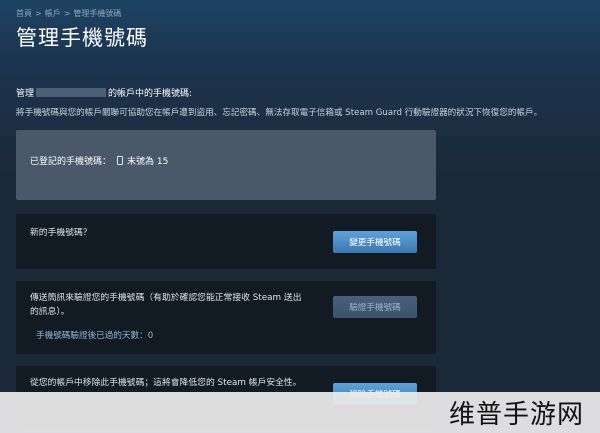  I want to click on breadcrumb-current: 管理手機號碼, so click(97, 13).